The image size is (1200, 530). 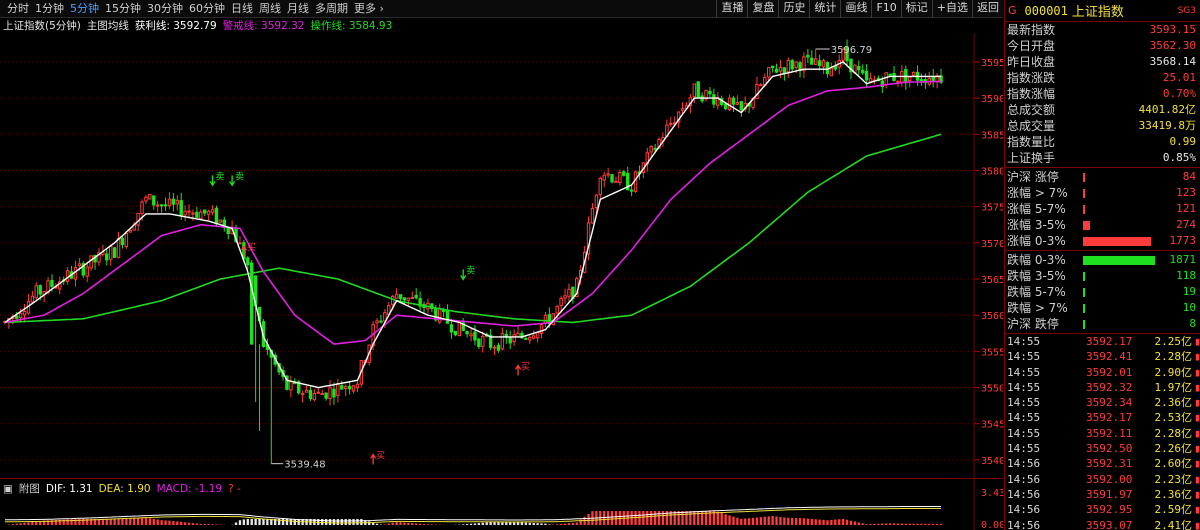 What do you see at coordinates (1102, 324) in the screenshot?
I see `distribution-row: 沪深 跌停 8` at bounding box center [1102, 324].